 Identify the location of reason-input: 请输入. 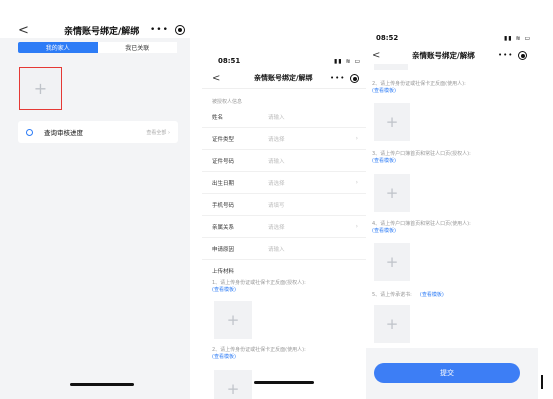
(276, 249).